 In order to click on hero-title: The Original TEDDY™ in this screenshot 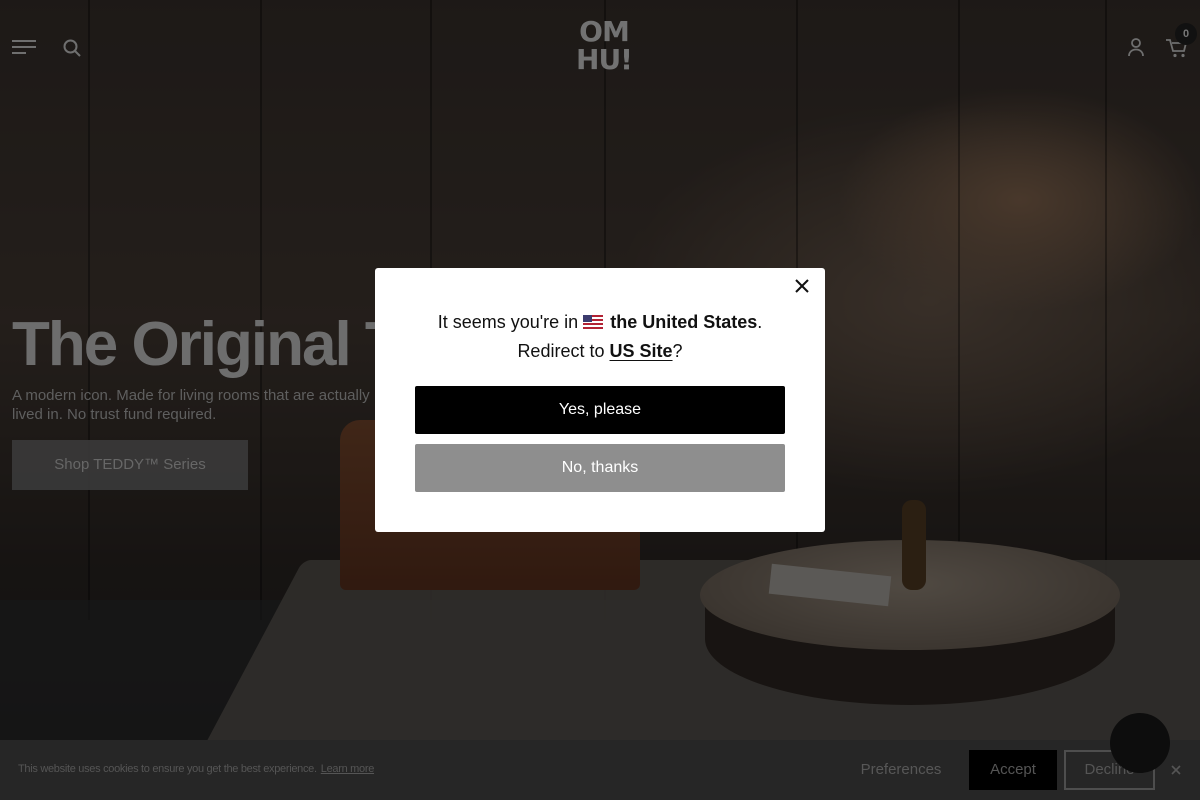, I will do `click(202, 344)`.